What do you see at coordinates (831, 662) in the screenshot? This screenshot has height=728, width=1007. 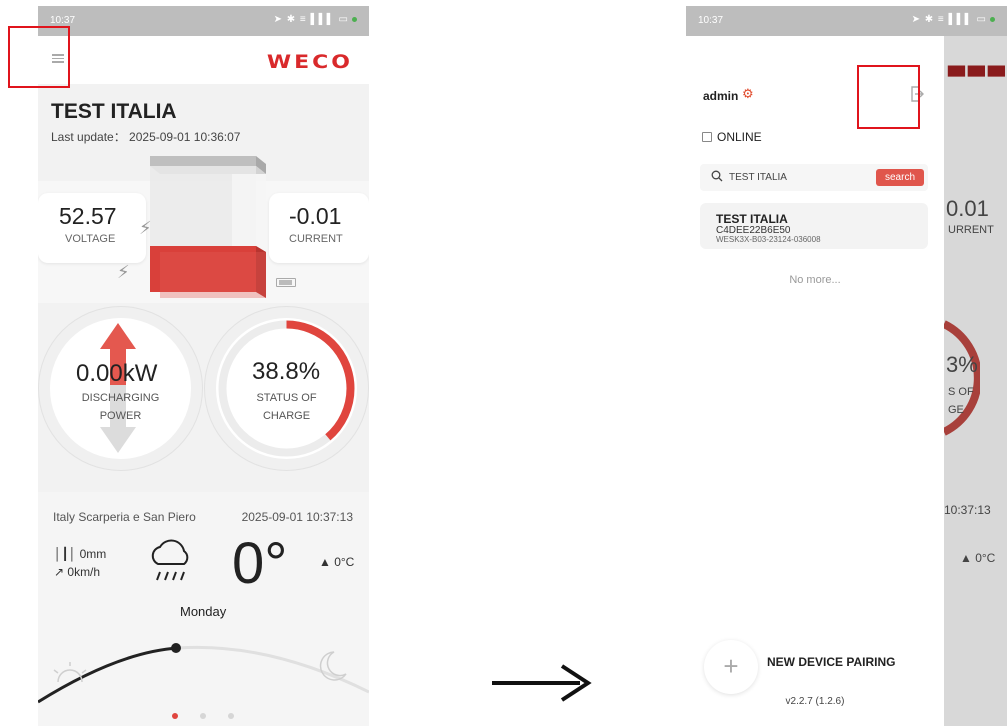 I see `new-device-pairing-label: NEW DEVICE PAIRING` at bounding box center [831, 662].